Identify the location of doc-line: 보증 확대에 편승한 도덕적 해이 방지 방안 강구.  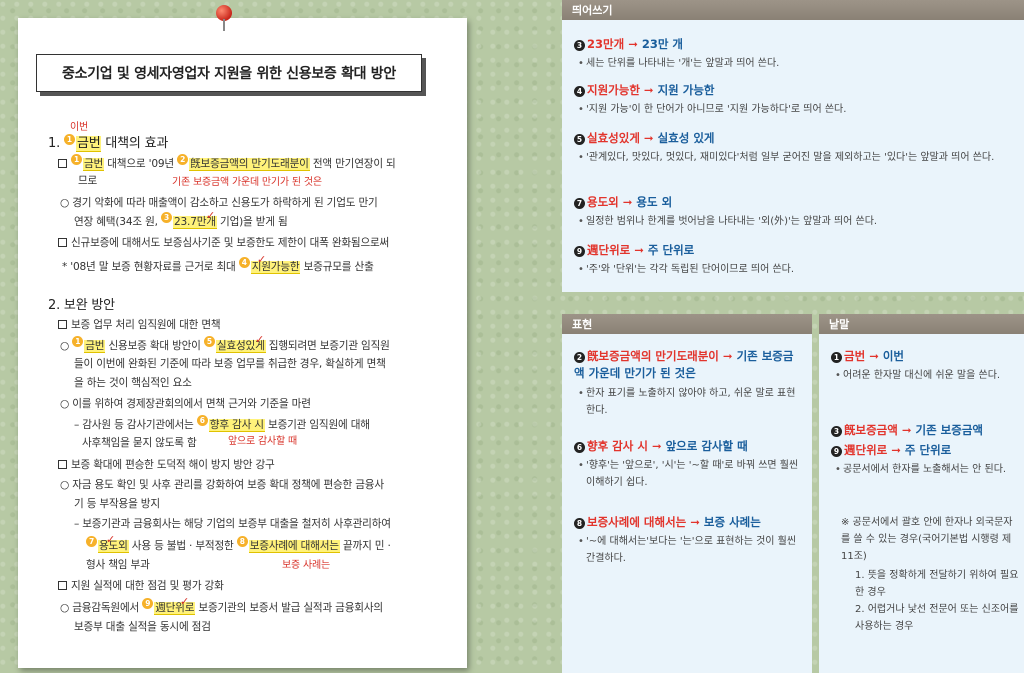
(166, 465).